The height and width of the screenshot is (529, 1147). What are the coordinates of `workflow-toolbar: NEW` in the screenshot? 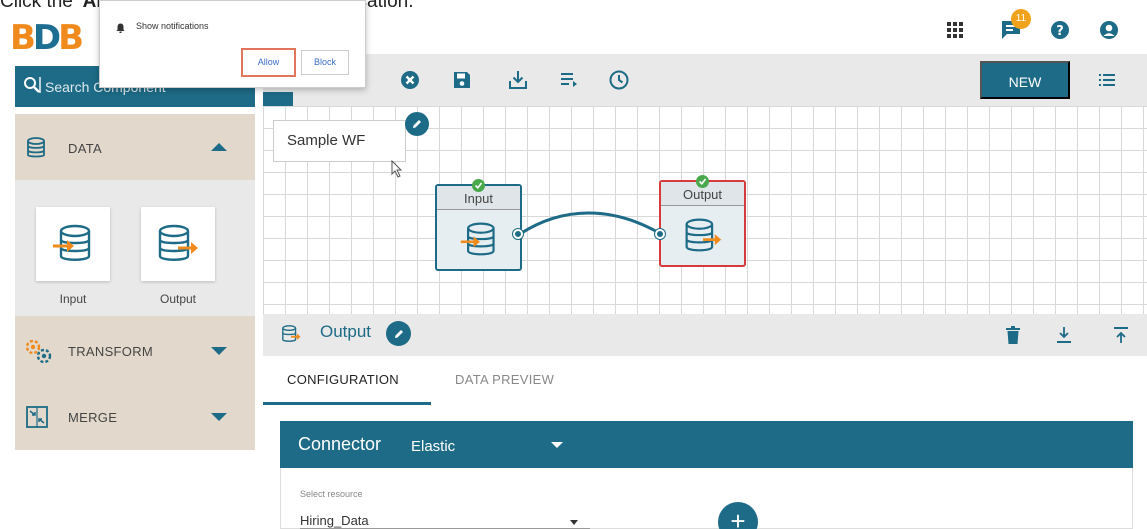 It's located at (705, 80).